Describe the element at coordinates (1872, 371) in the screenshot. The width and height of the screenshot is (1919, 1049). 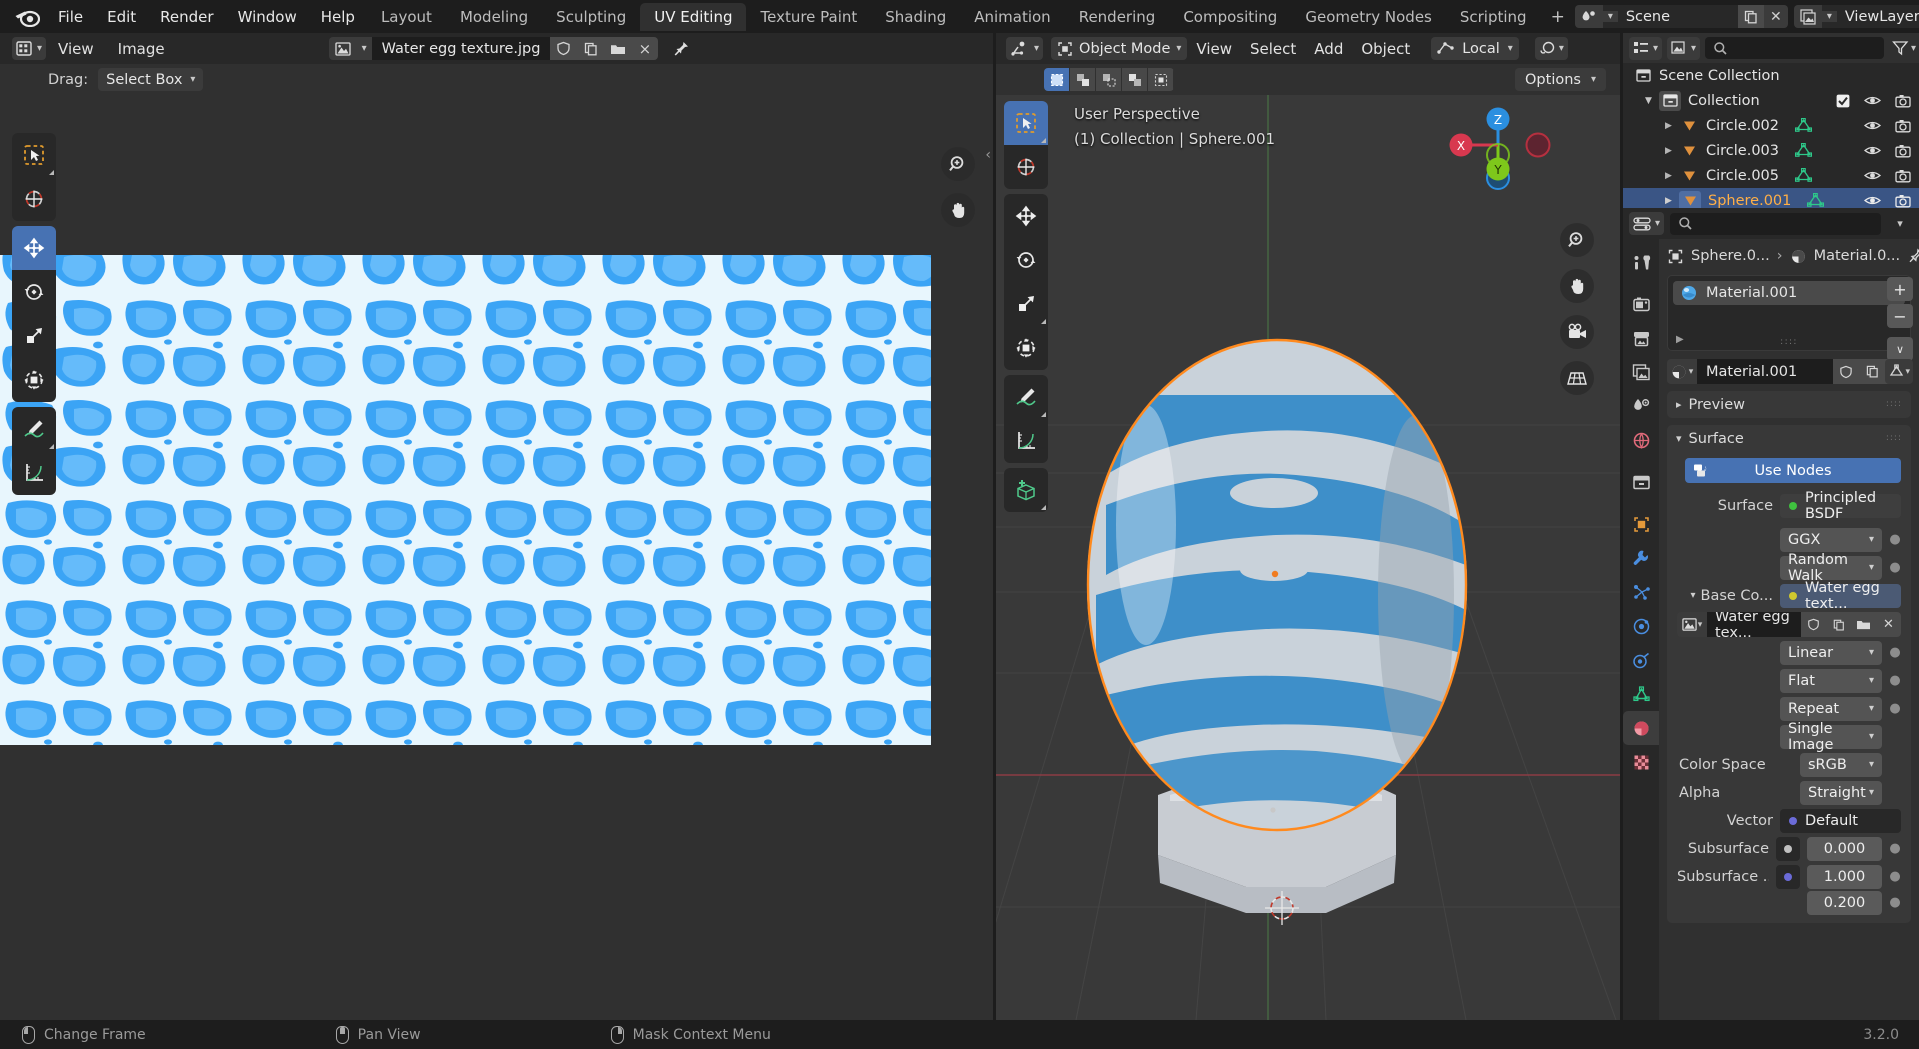
I see `material-copy-icon` at that location.